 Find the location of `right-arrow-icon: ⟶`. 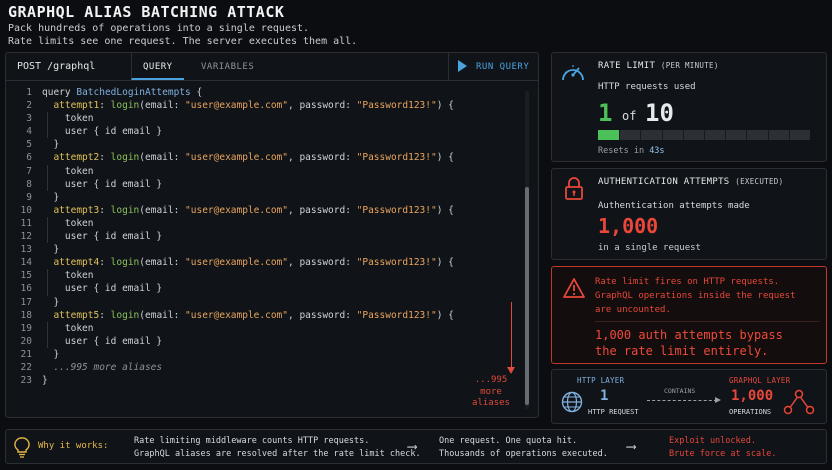

right-arrow-icon: ⟶ is located at coordinates (631, 447).